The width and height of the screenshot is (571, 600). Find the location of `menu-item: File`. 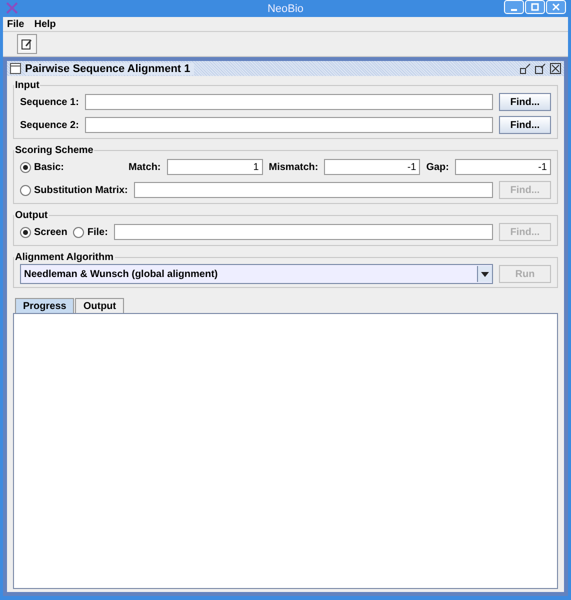

menu-item: File is located at coordinates (15, 24).